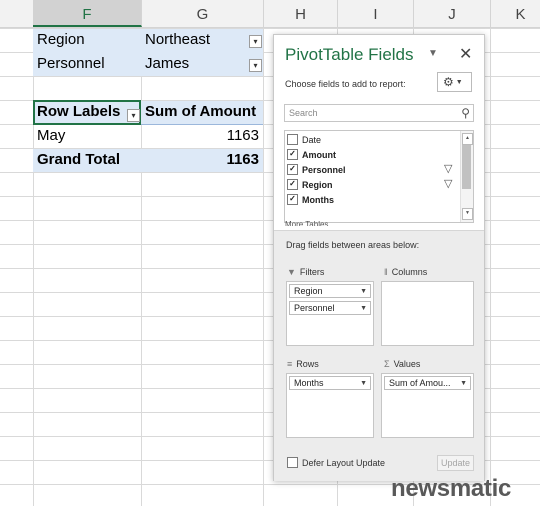 The height and width of the screenshot is (506, 540). I want to click on newsmatic-watermark: newsmatic, so click(451, 488).